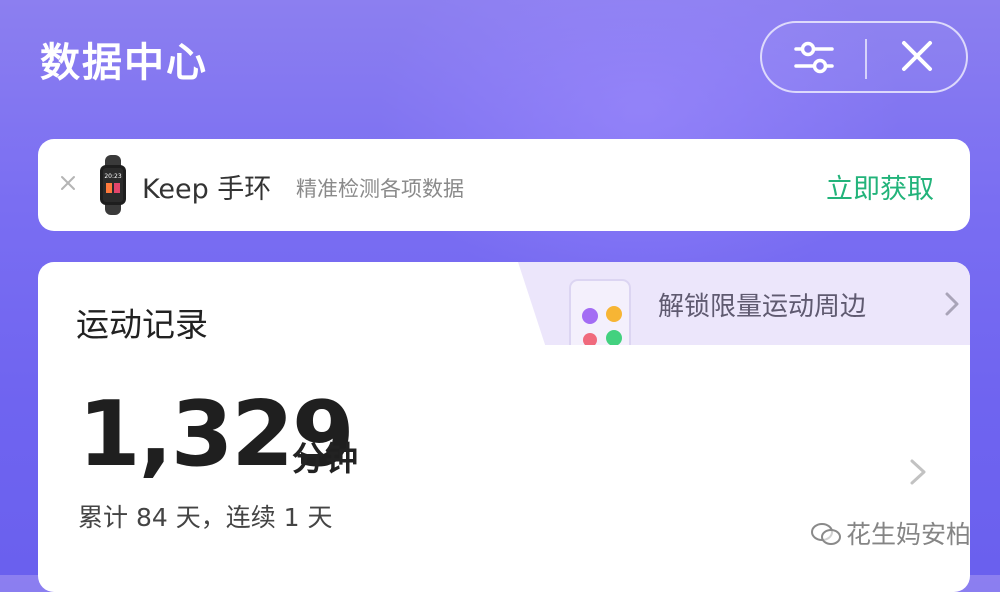  What do you see at coordinates (142, 324) in the screenshot?
I see `section-title: 运动记录` at bounding box center [142, 324].